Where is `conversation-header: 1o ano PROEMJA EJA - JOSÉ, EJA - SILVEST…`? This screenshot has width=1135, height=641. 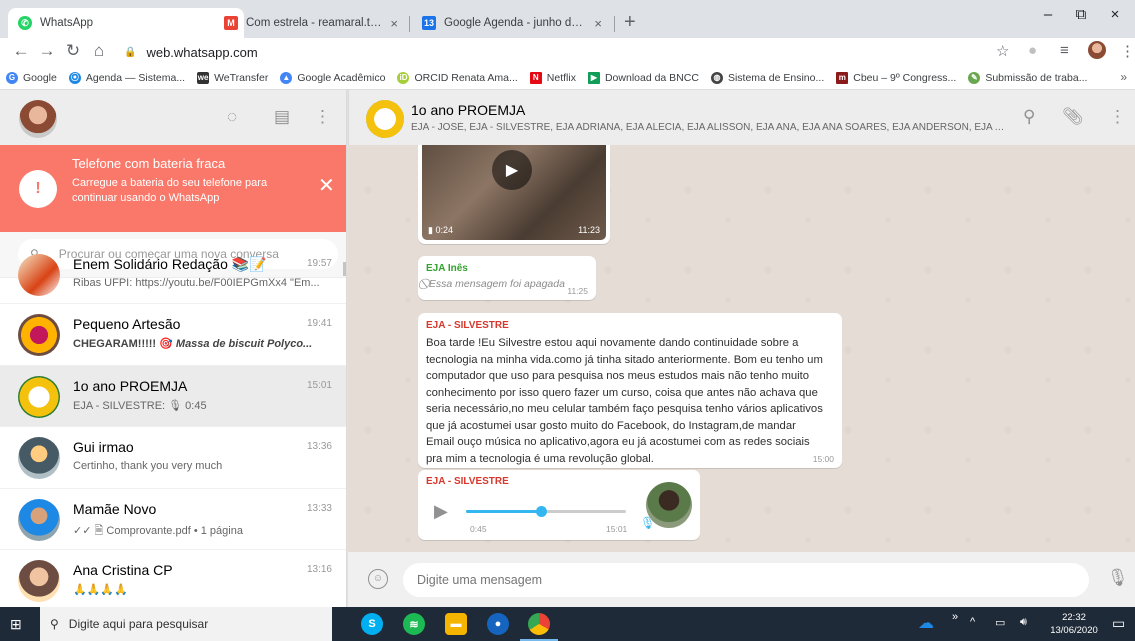 conversation-header: 1o ano PROEMJA EJA - JOSÉ, EJA - SILVEST… is located at coordinates (741, 117).